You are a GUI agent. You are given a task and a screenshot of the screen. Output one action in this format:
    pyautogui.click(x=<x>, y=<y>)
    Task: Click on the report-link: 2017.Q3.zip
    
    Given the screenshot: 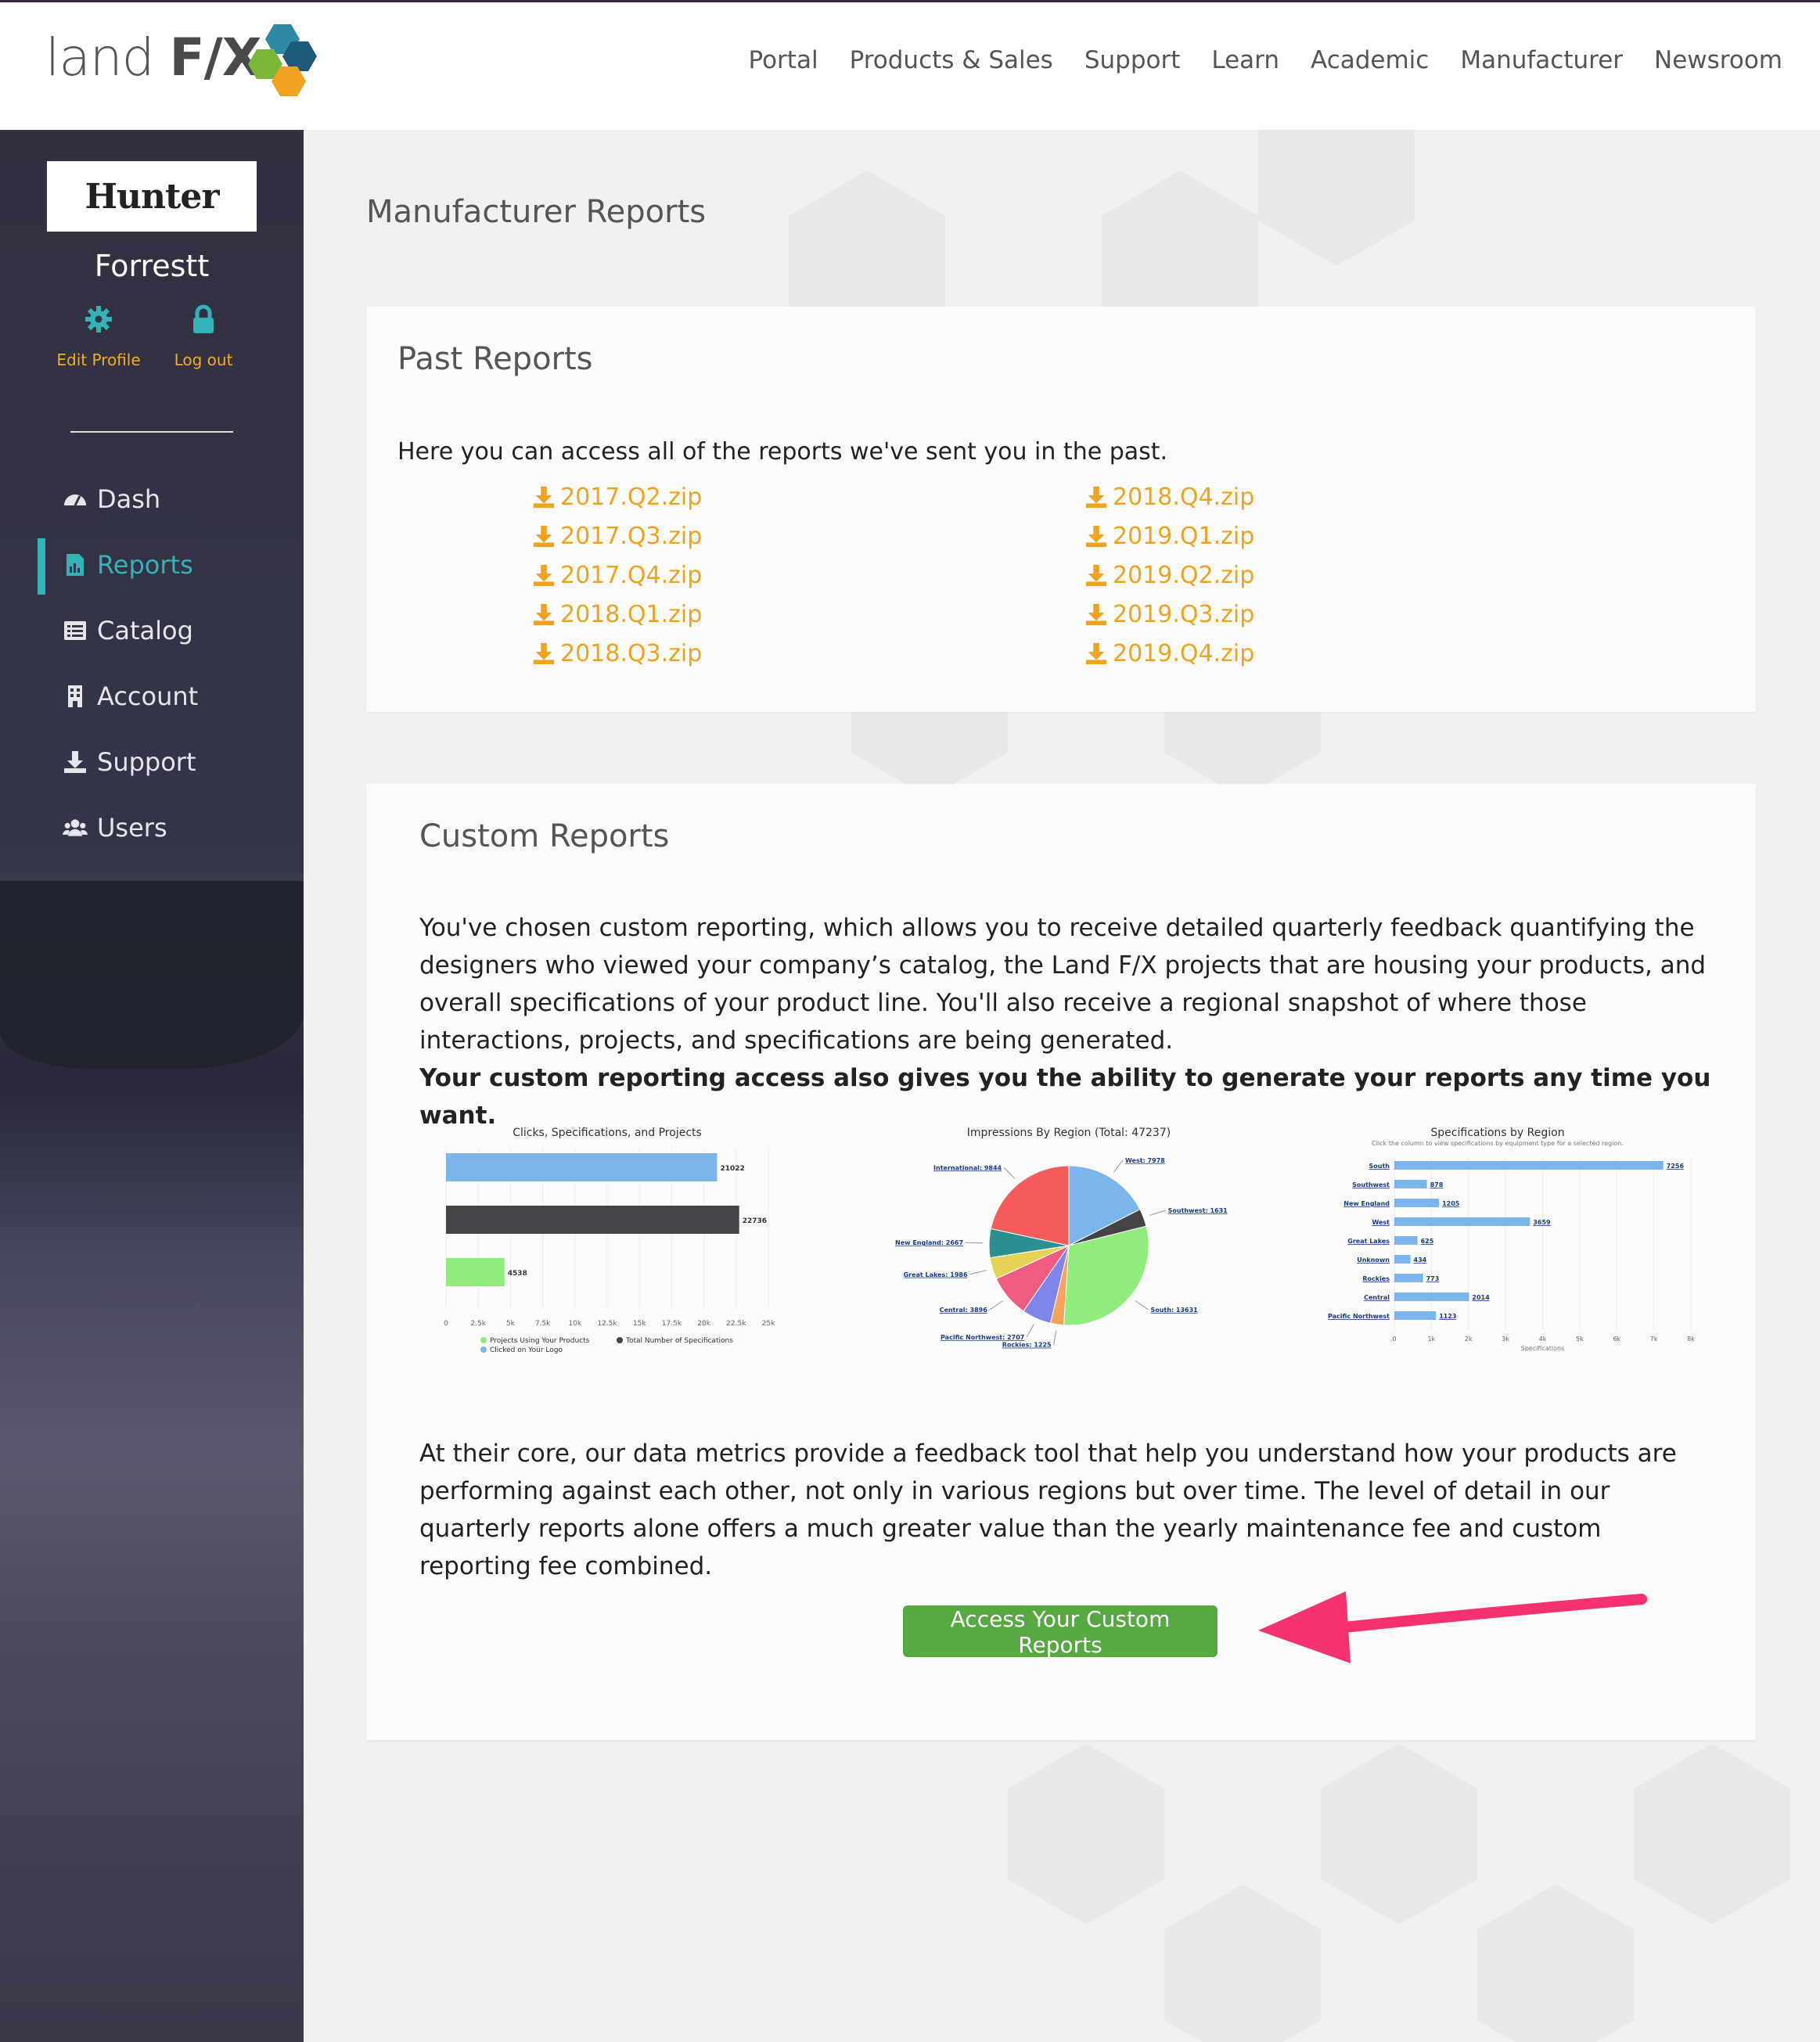 What is the action you would take?
    pyautogui.click(x=617, y=535)
    